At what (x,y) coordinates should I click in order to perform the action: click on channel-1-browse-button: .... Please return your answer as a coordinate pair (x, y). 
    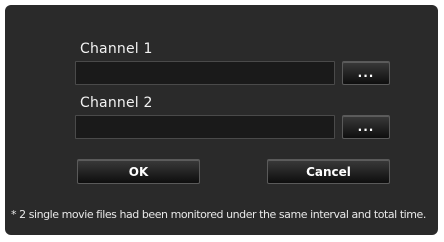
    Looking at the image, I should click on (366, 73).